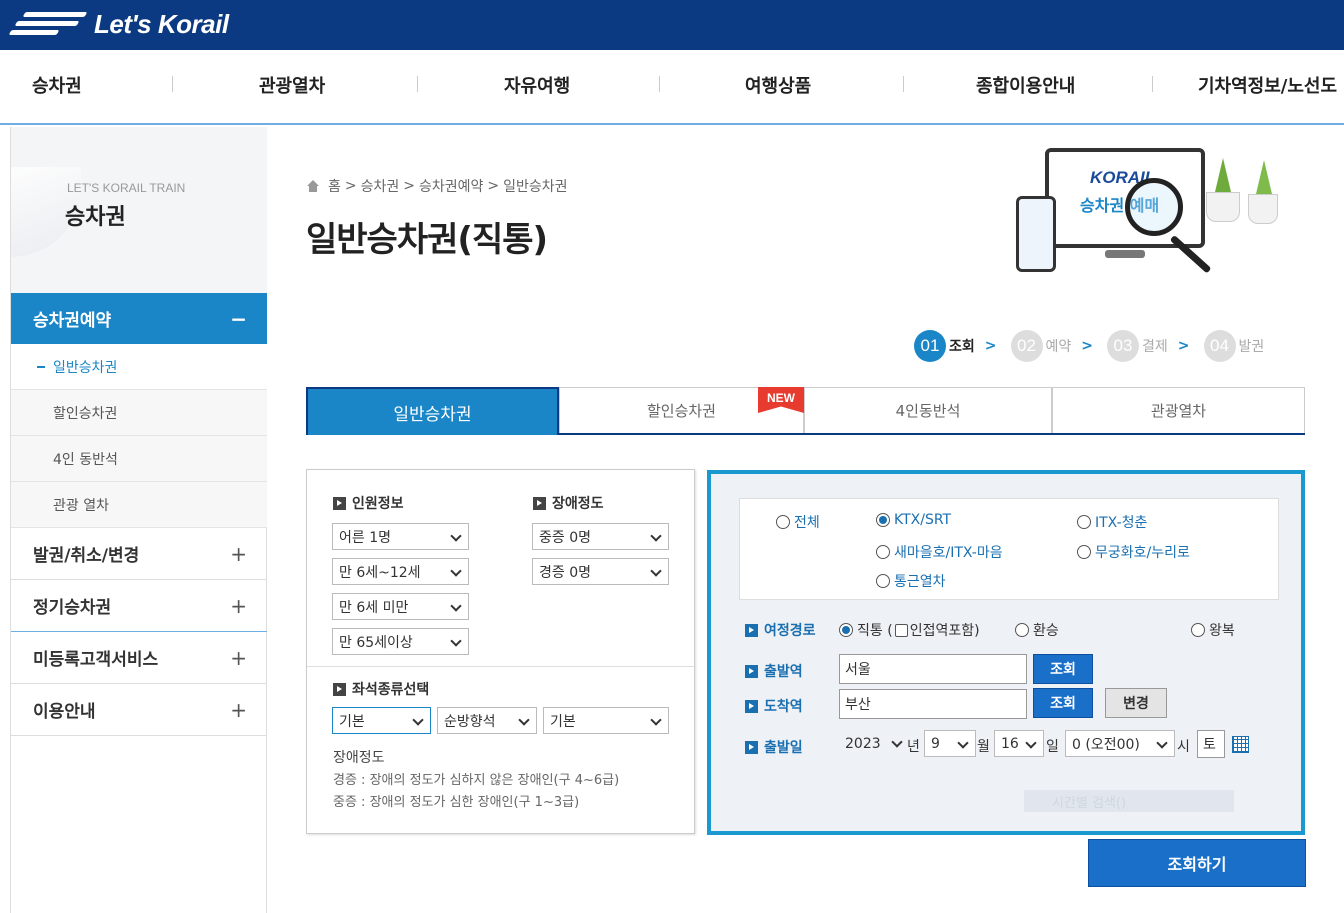 The image size is (1344, 913). I want to click on breadcrumb-home: 홈, so click(334, 186).